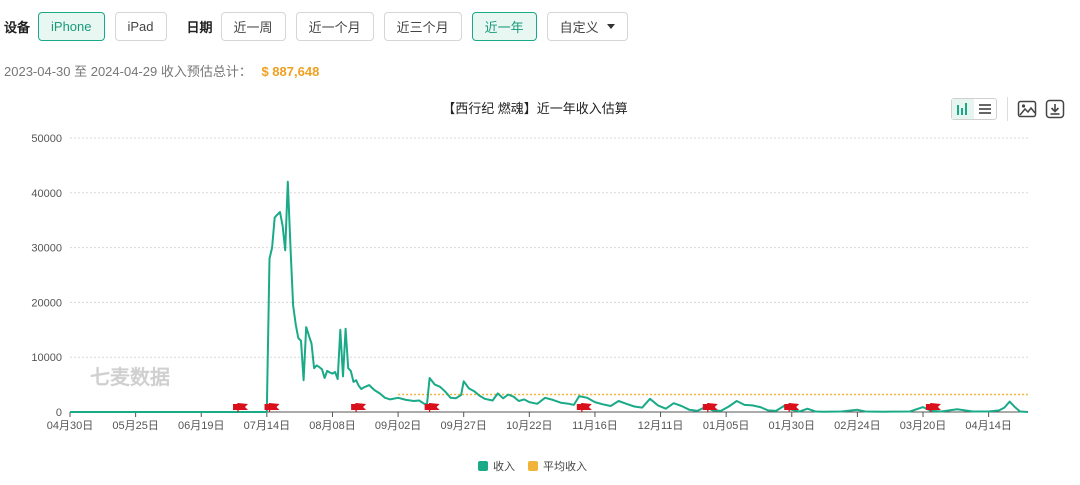 The height and width of the screenshot is (485, 1080). Describe the element at coordinates (565, 466) in the screenshot. I see `legend-label: 平均收入` at that location.